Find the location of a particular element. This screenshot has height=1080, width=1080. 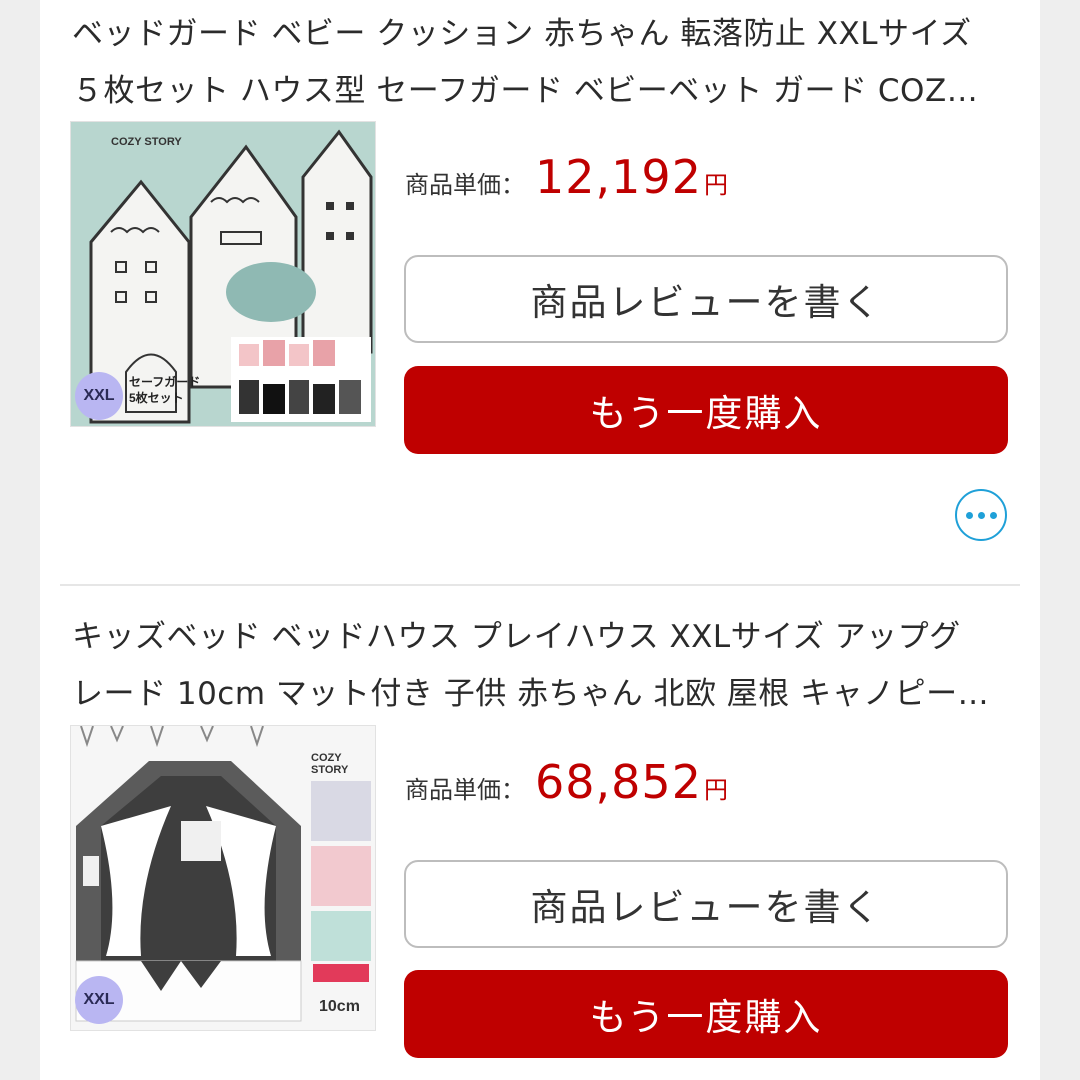

product-thumbnail: COZY STORY XXL 10cm is located at coordinates (223, 878).